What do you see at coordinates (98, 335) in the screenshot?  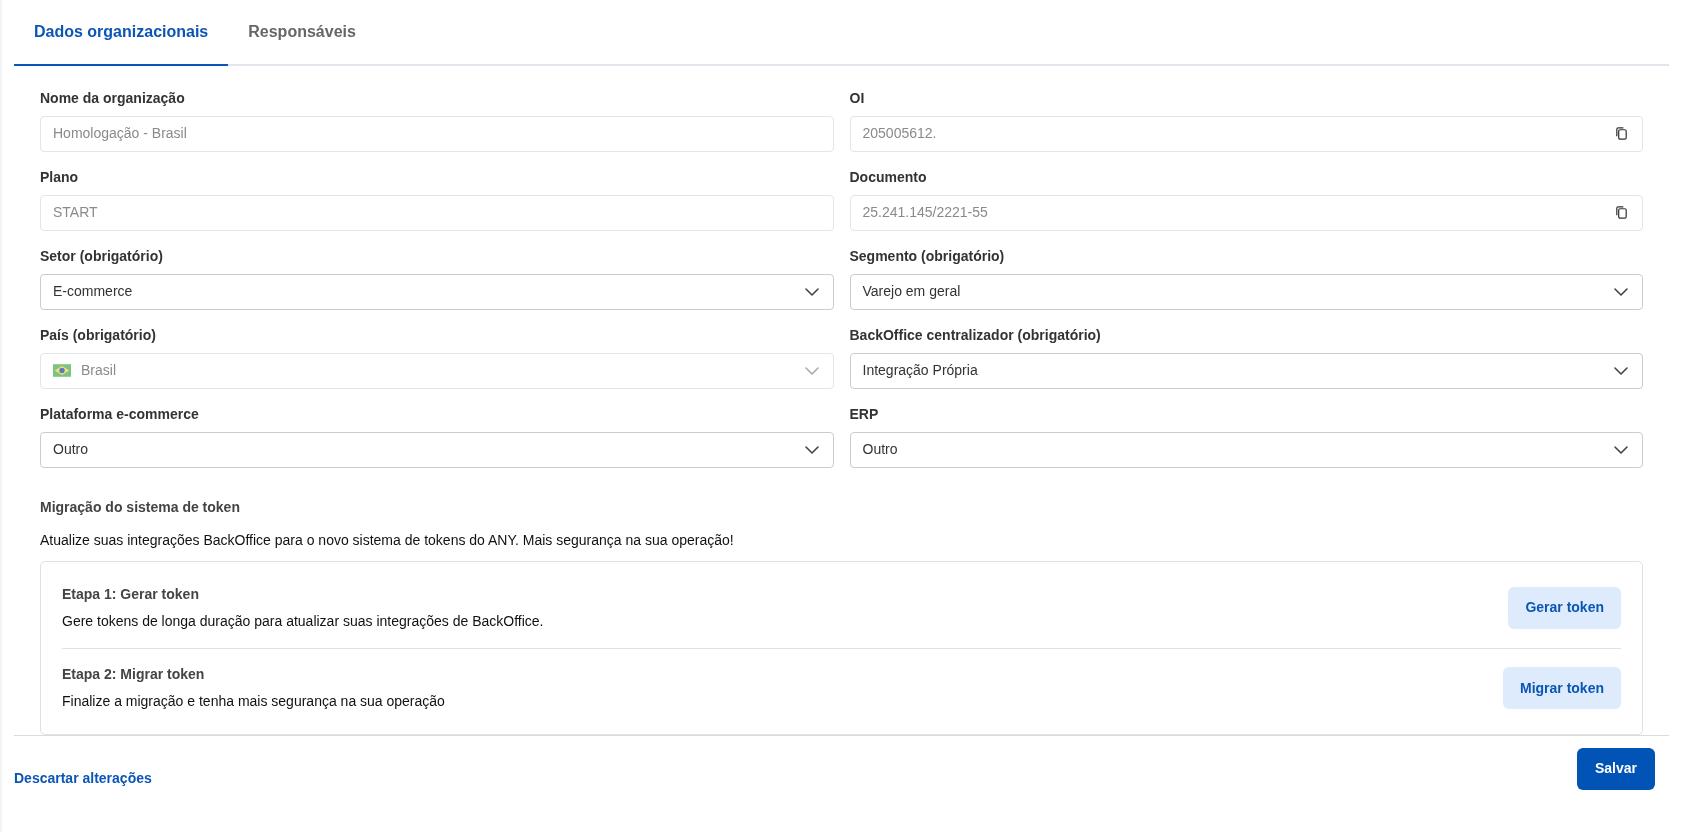 I see `field-label: País (obrigatório)` at bounding box center [98, 335].